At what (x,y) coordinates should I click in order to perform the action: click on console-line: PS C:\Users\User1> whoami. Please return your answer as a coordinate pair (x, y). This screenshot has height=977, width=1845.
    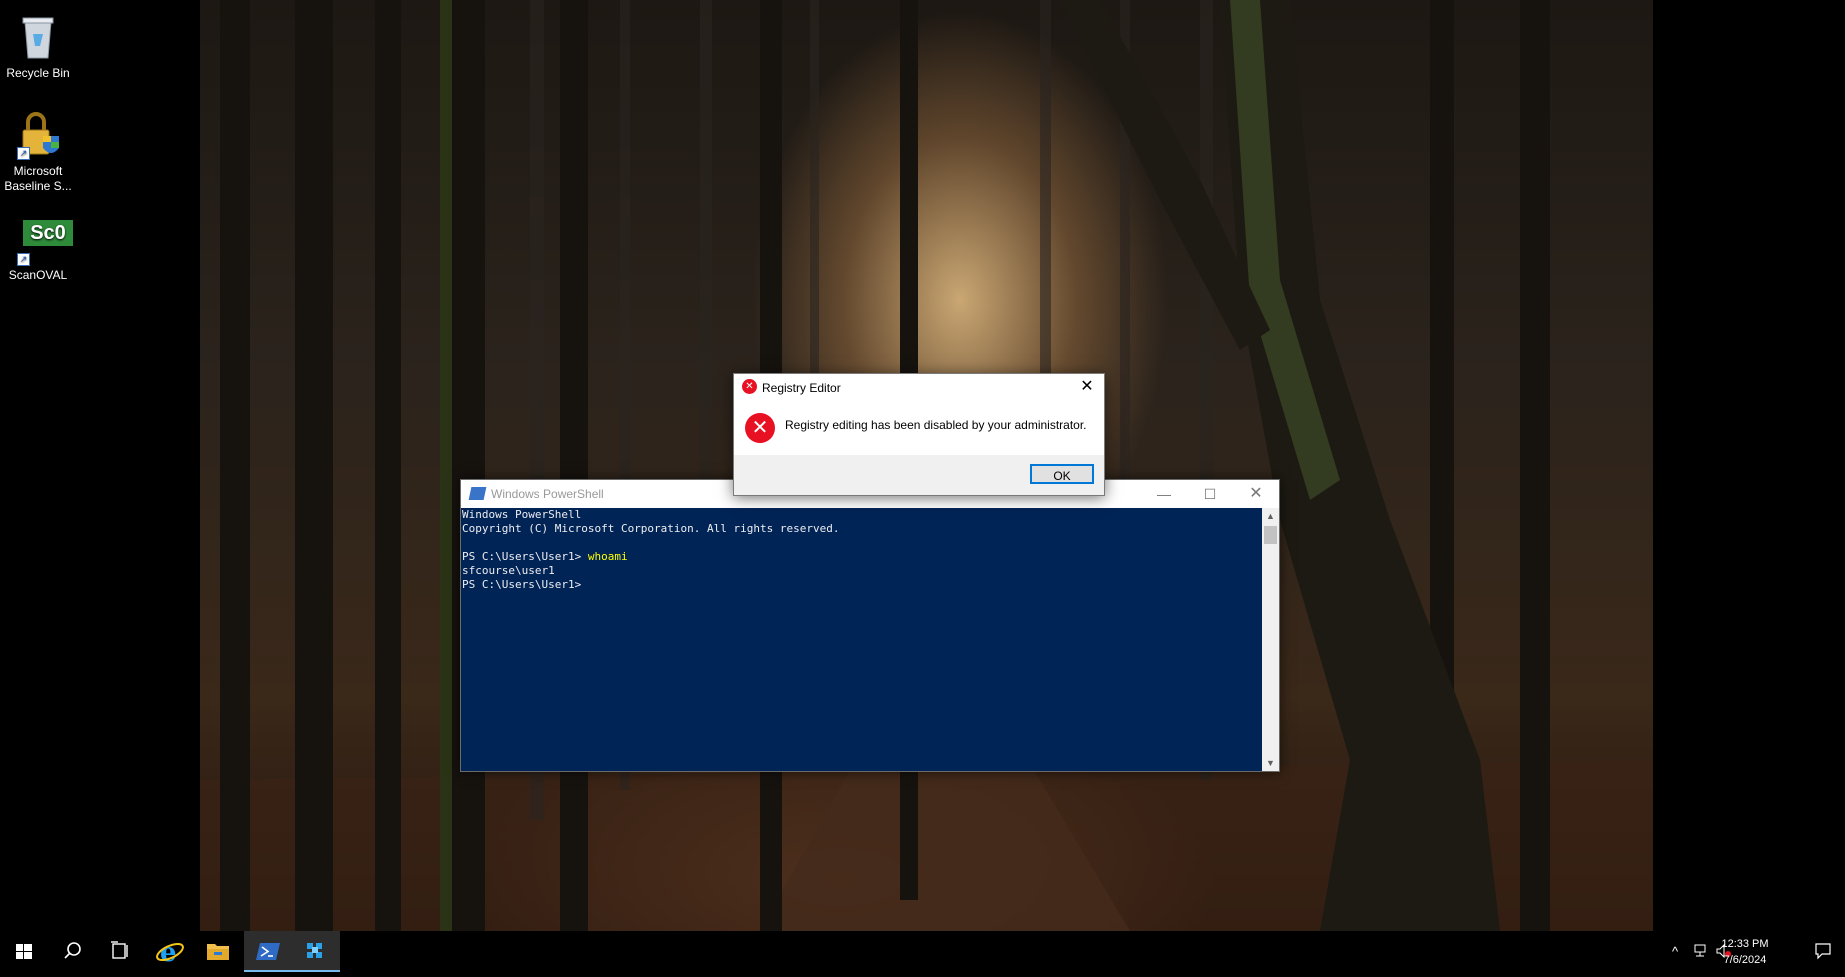
    Looking at the image, I should click on (862, 557).